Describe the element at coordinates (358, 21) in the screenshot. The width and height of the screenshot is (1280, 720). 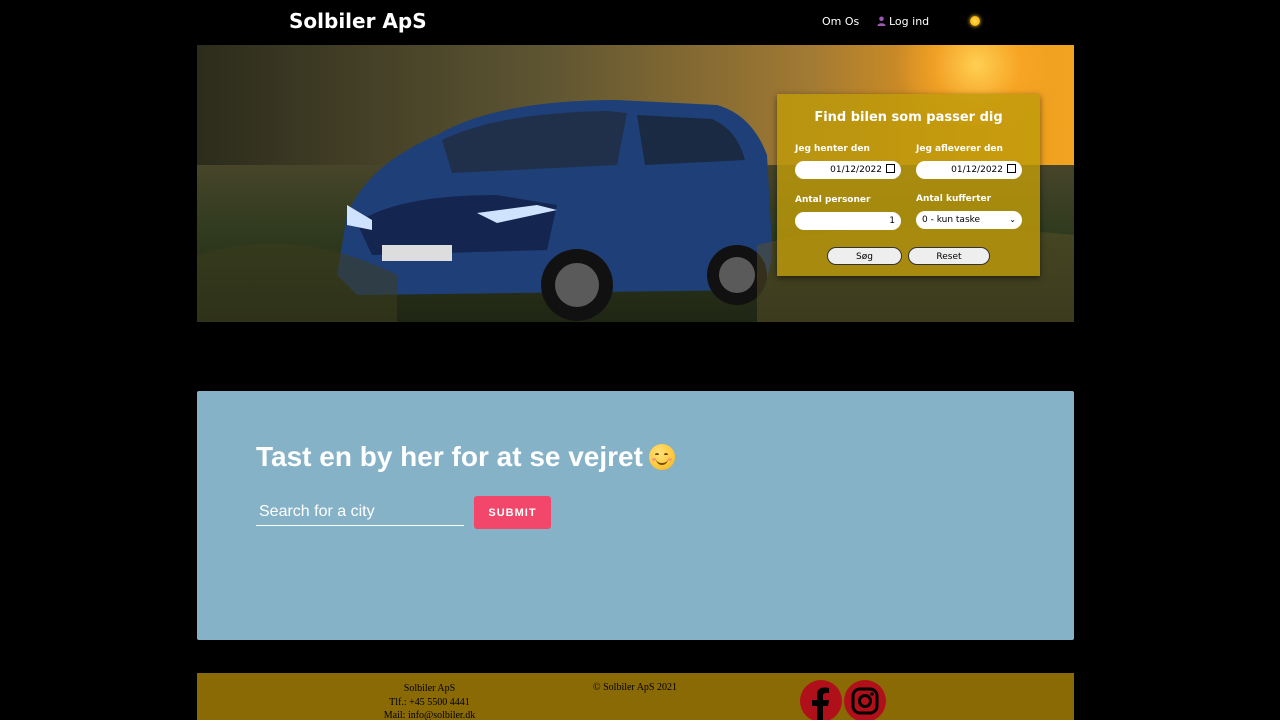
I see `brand-logo: Solbiler ApS` at that location.